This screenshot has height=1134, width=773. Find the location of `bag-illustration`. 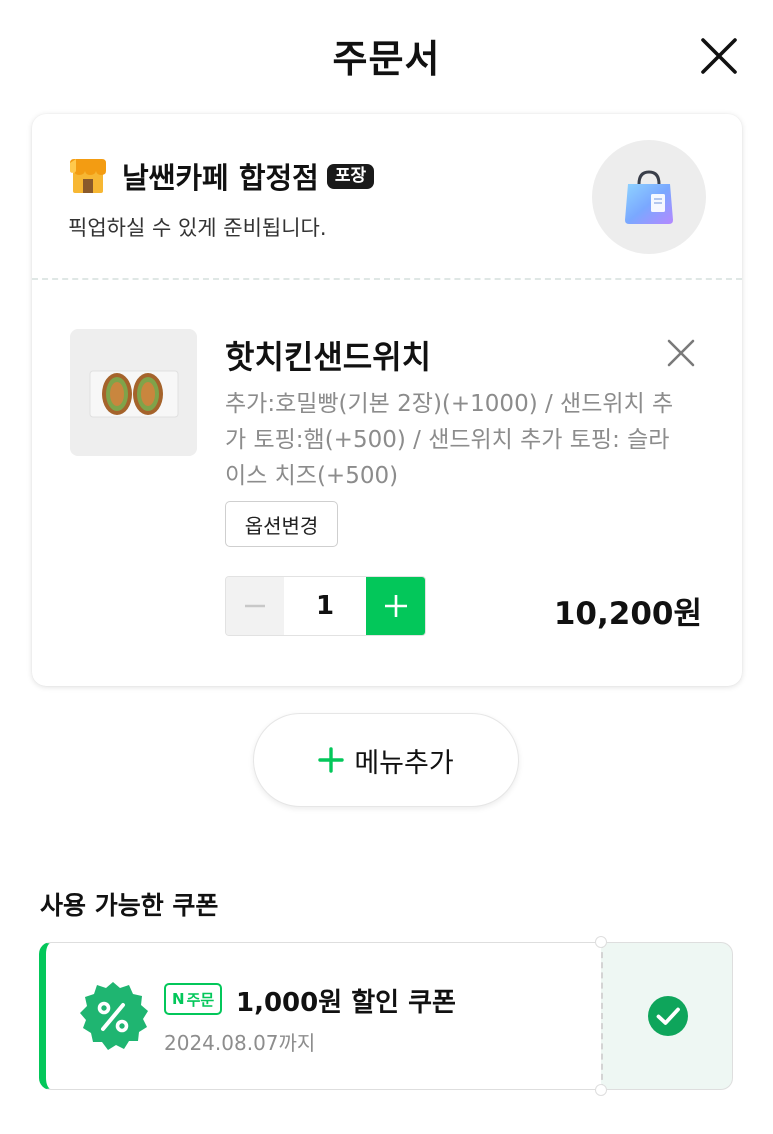

bag-illustration is located at coordinates (649, 197).